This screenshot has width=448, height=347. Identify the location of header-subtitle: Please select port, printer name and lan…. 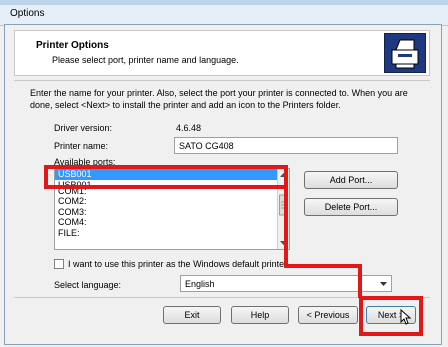
(145, 60).